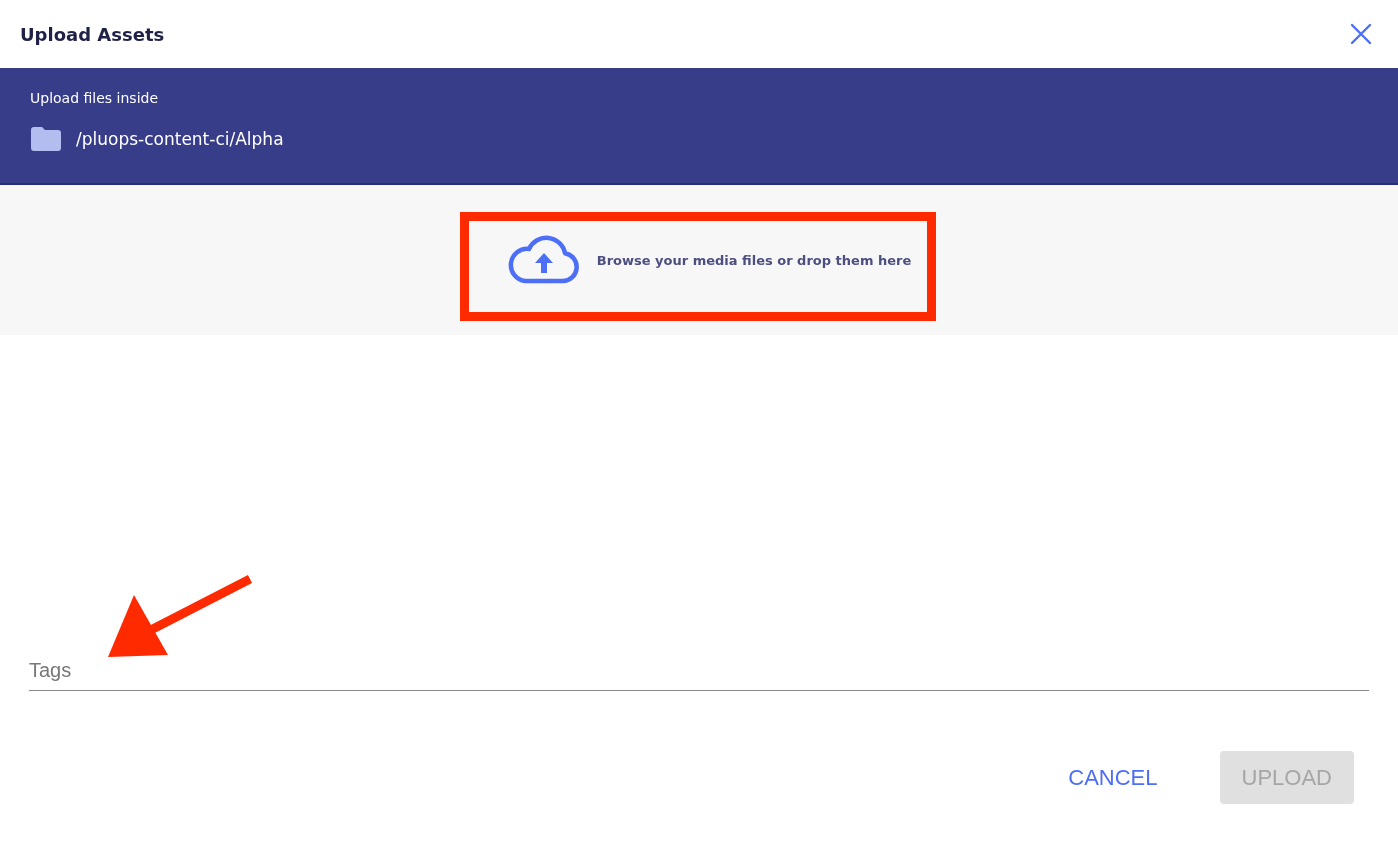 This screenshot has height=846, width=1398. What do you see at coordinates (543, 260) in the screenshot?
I see `cloud-upload-icon` at bounding box center [543, 260].